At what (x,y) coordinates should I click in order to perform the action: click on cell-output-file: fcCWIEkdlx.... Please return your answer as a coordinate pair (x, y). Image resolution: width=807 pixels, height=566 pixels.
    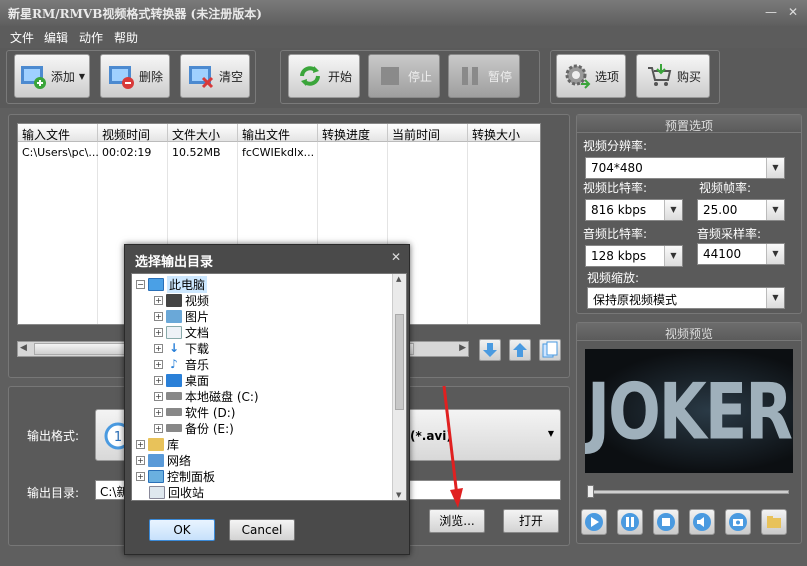
    Looking at the image, I should click on (278, 152).